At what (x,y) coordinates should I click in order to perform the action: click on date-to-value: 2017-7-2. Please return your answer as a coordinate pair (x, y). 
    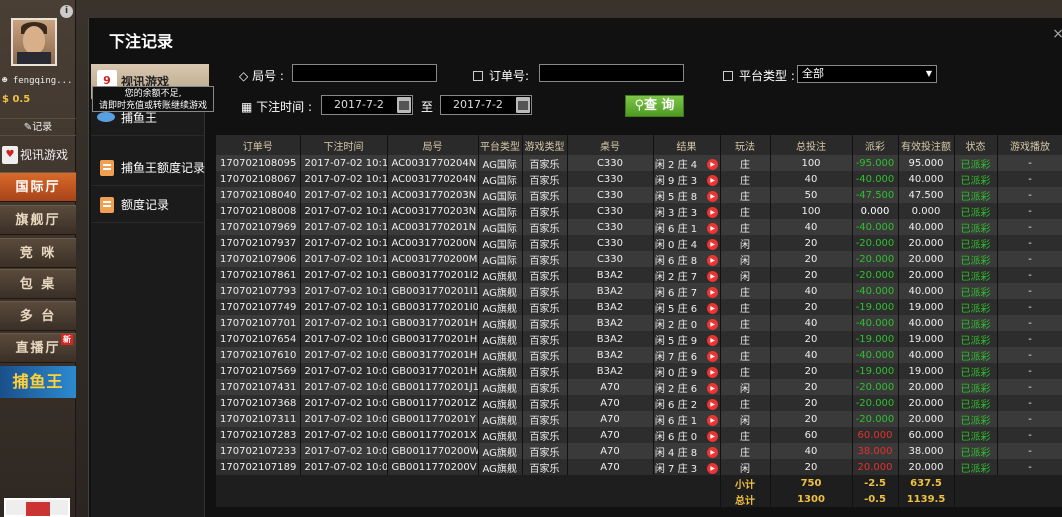
    Looking at the image, I should click on (478, 104).